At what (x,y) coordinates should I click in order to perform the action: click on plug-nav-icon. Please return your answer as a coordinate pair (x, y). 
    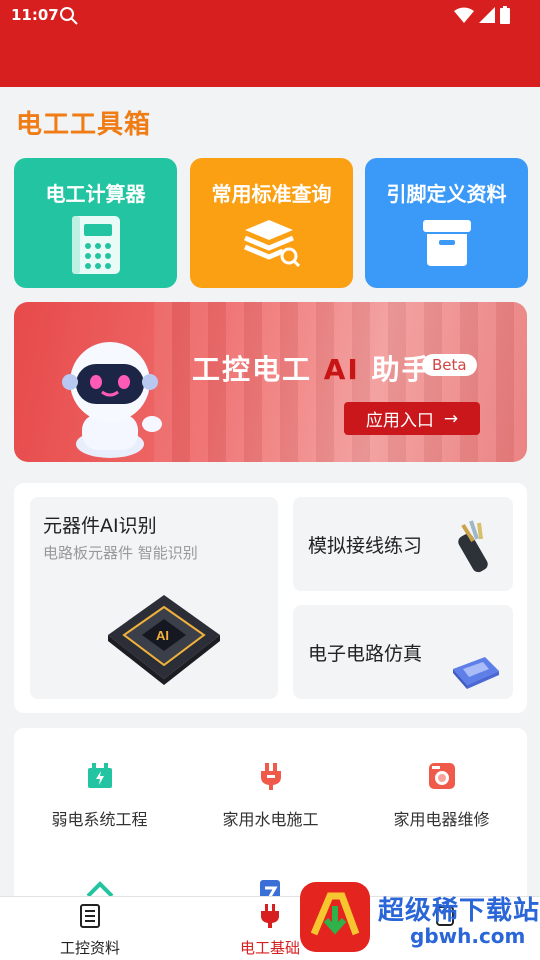
    Looking at the image, I should click on (270, 916).